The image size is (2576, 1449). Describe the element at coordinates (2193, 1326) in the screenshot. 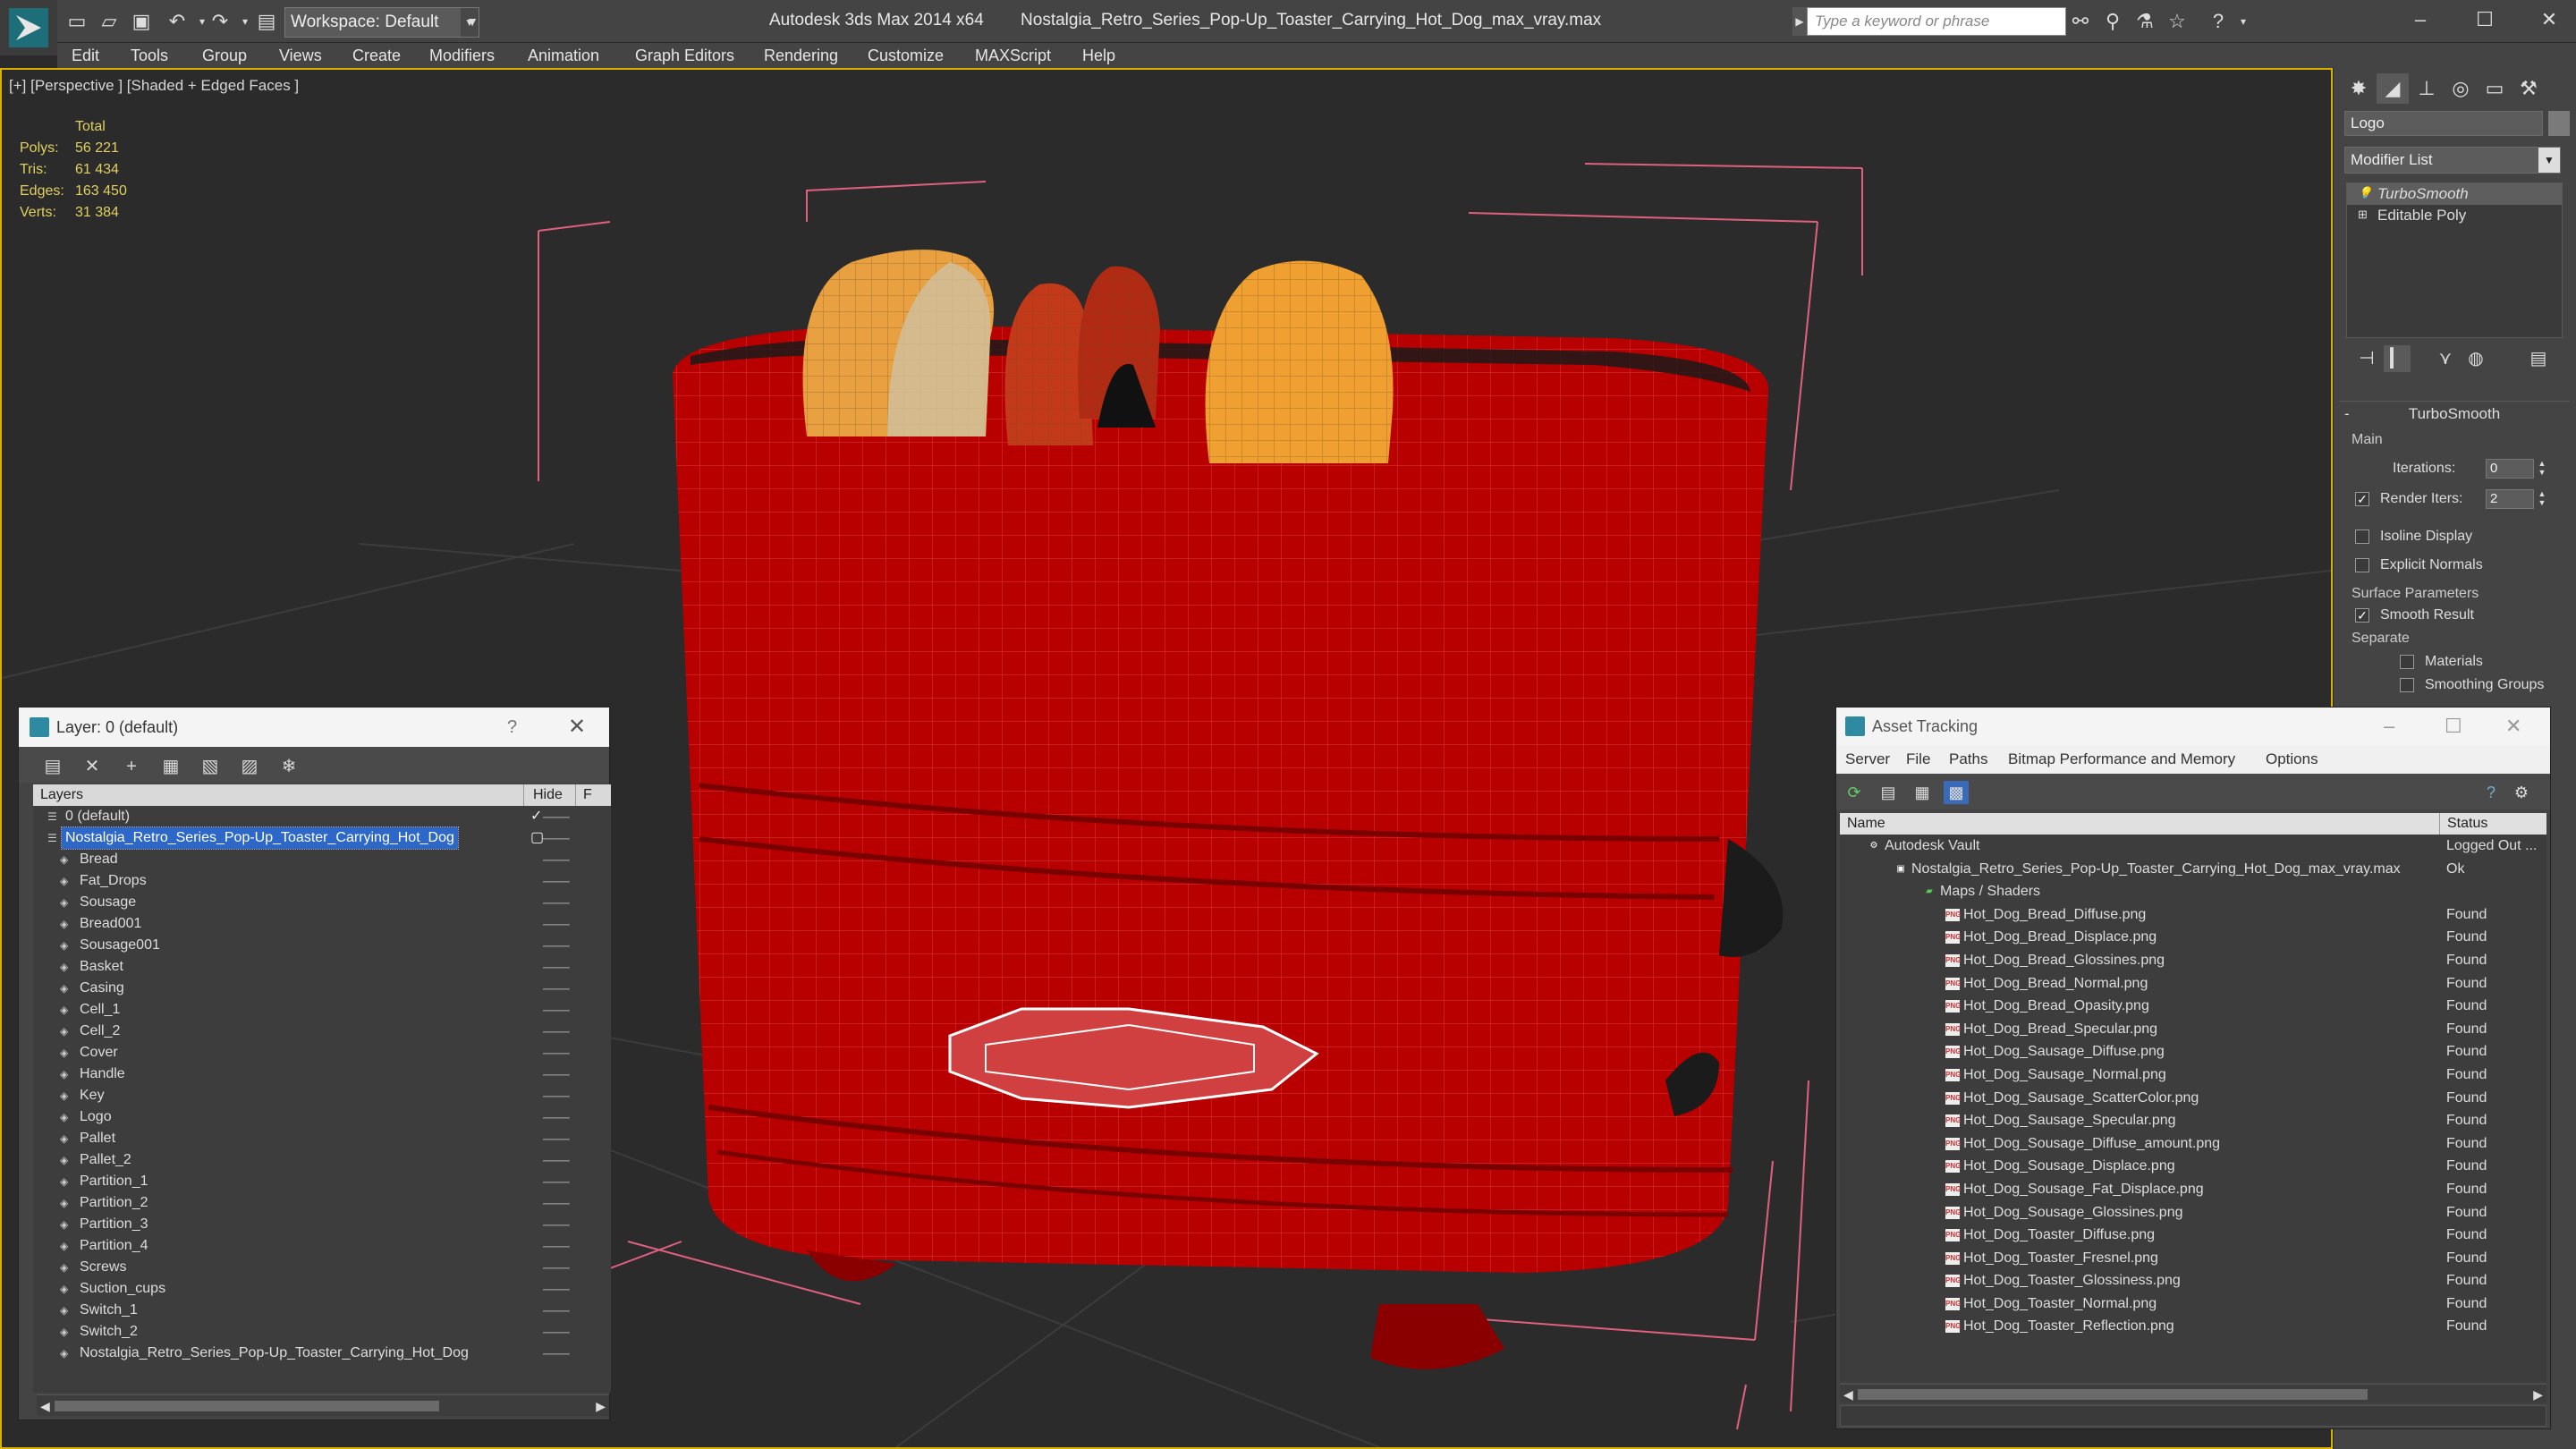

I see `asset-row: PNG Hot_Dog_Toaster_Reflection.png Found` at that location.